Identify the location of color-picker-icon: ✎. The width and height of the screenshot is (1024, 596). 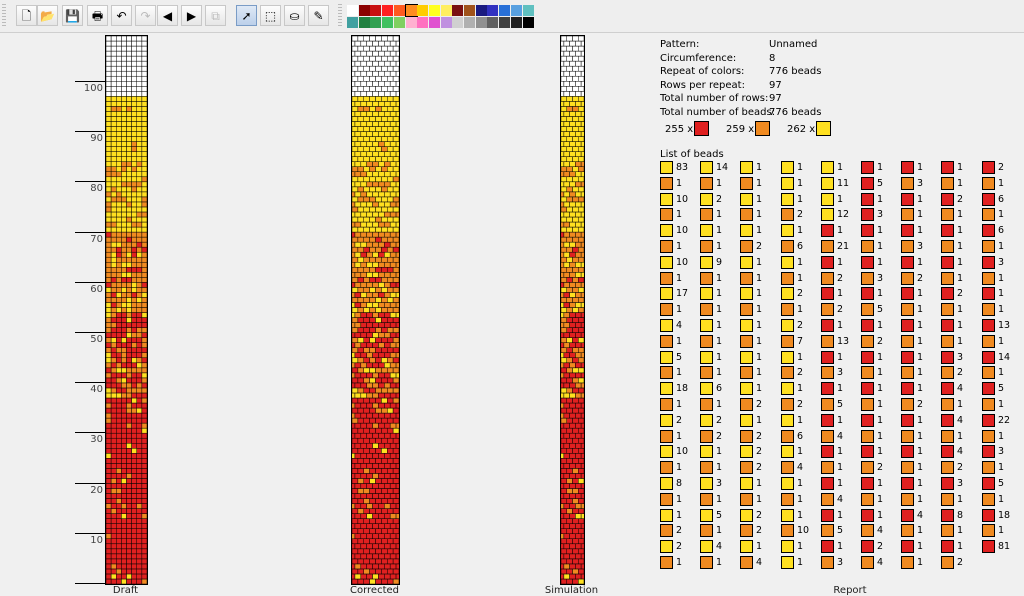
(318, 15).